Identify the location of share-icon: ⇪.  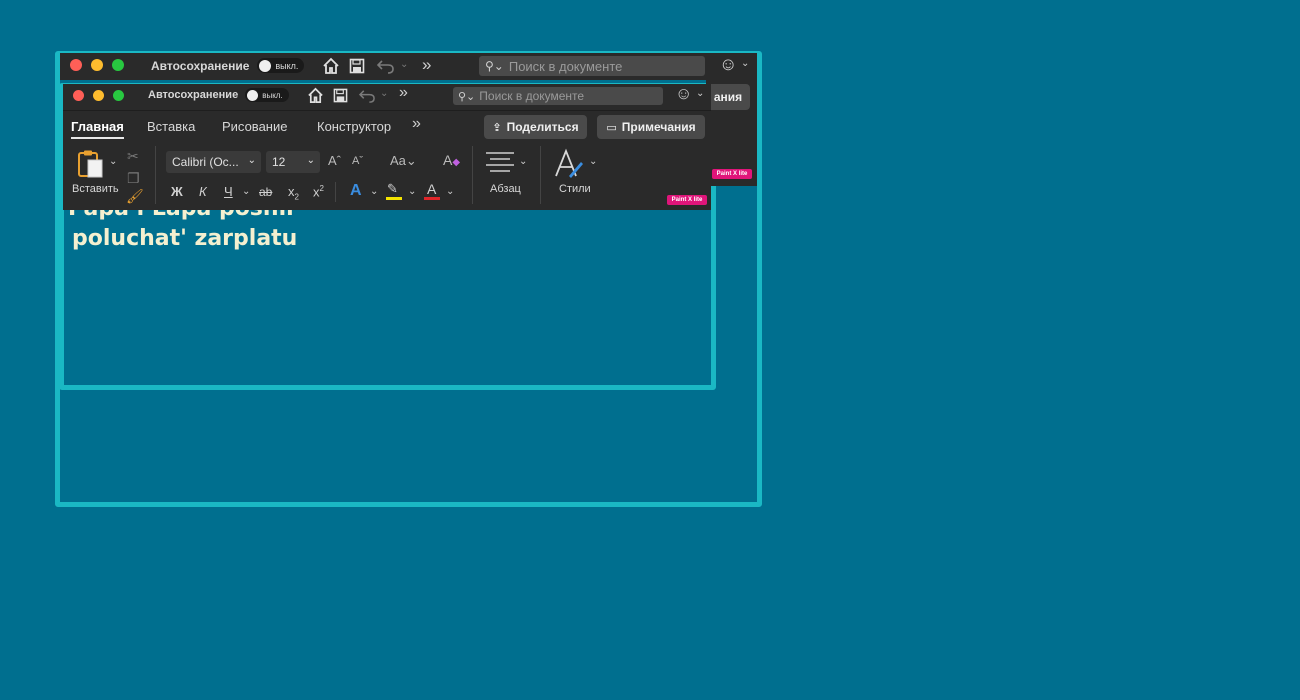
(497, 127).